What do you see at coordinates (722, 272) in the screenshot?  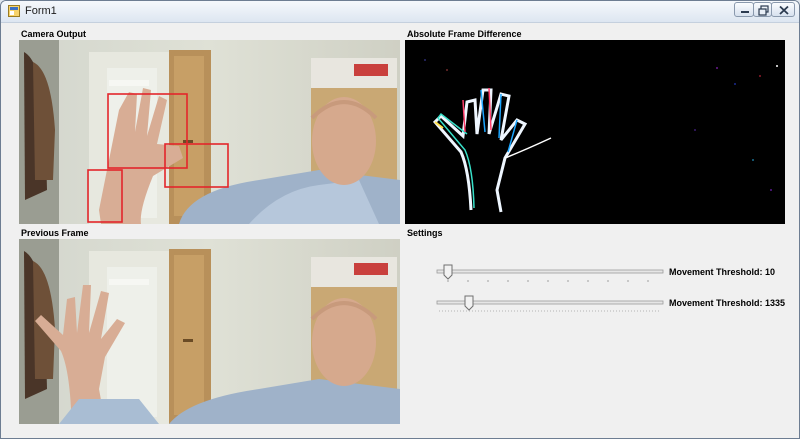 I see `movement-threshold-label-1: Movement Threshold: 10` at bounding box center [722, 272].